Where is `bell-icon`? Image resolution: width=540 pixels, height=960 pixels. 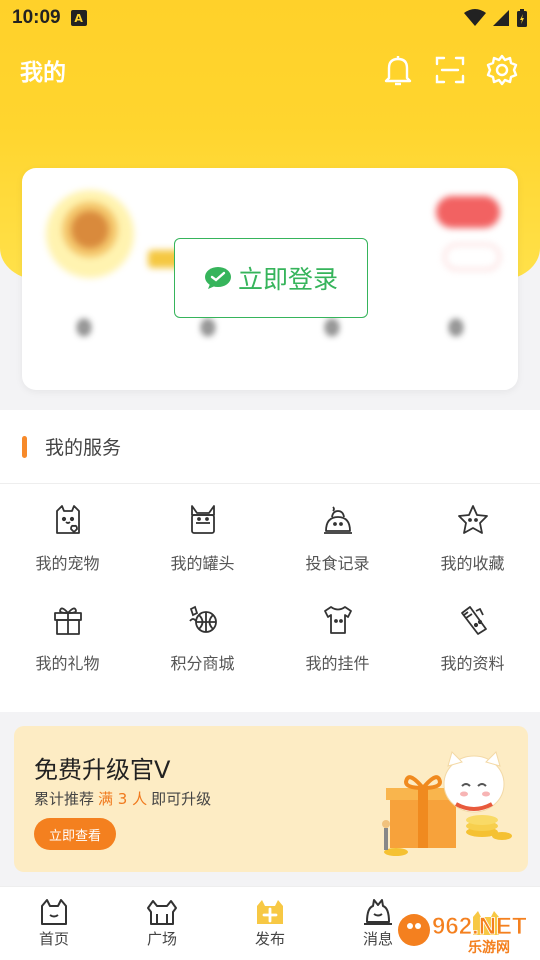
bell-icon is located at coordinates (398, 70).